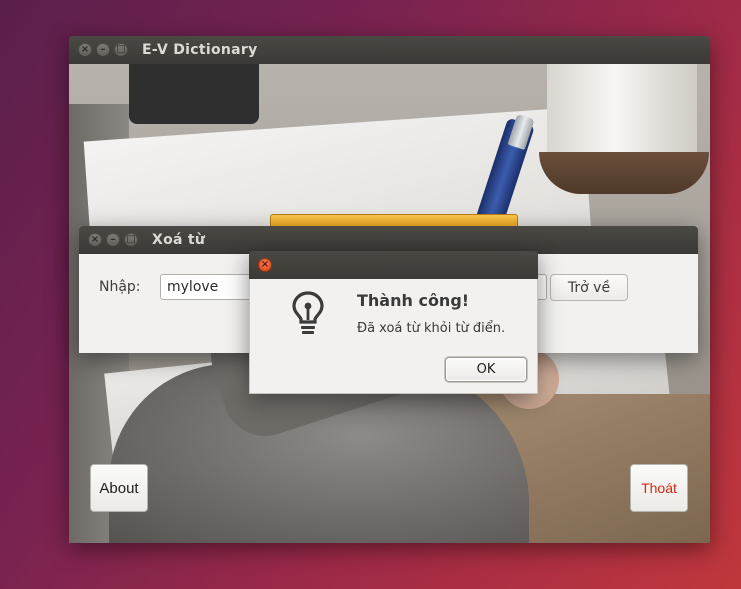 This screenshot has width=741, height=589. What do you see at coordinates (589, 287) in the screenshot?
I see `back-button: Trở về` at bounding box center [589, 287].